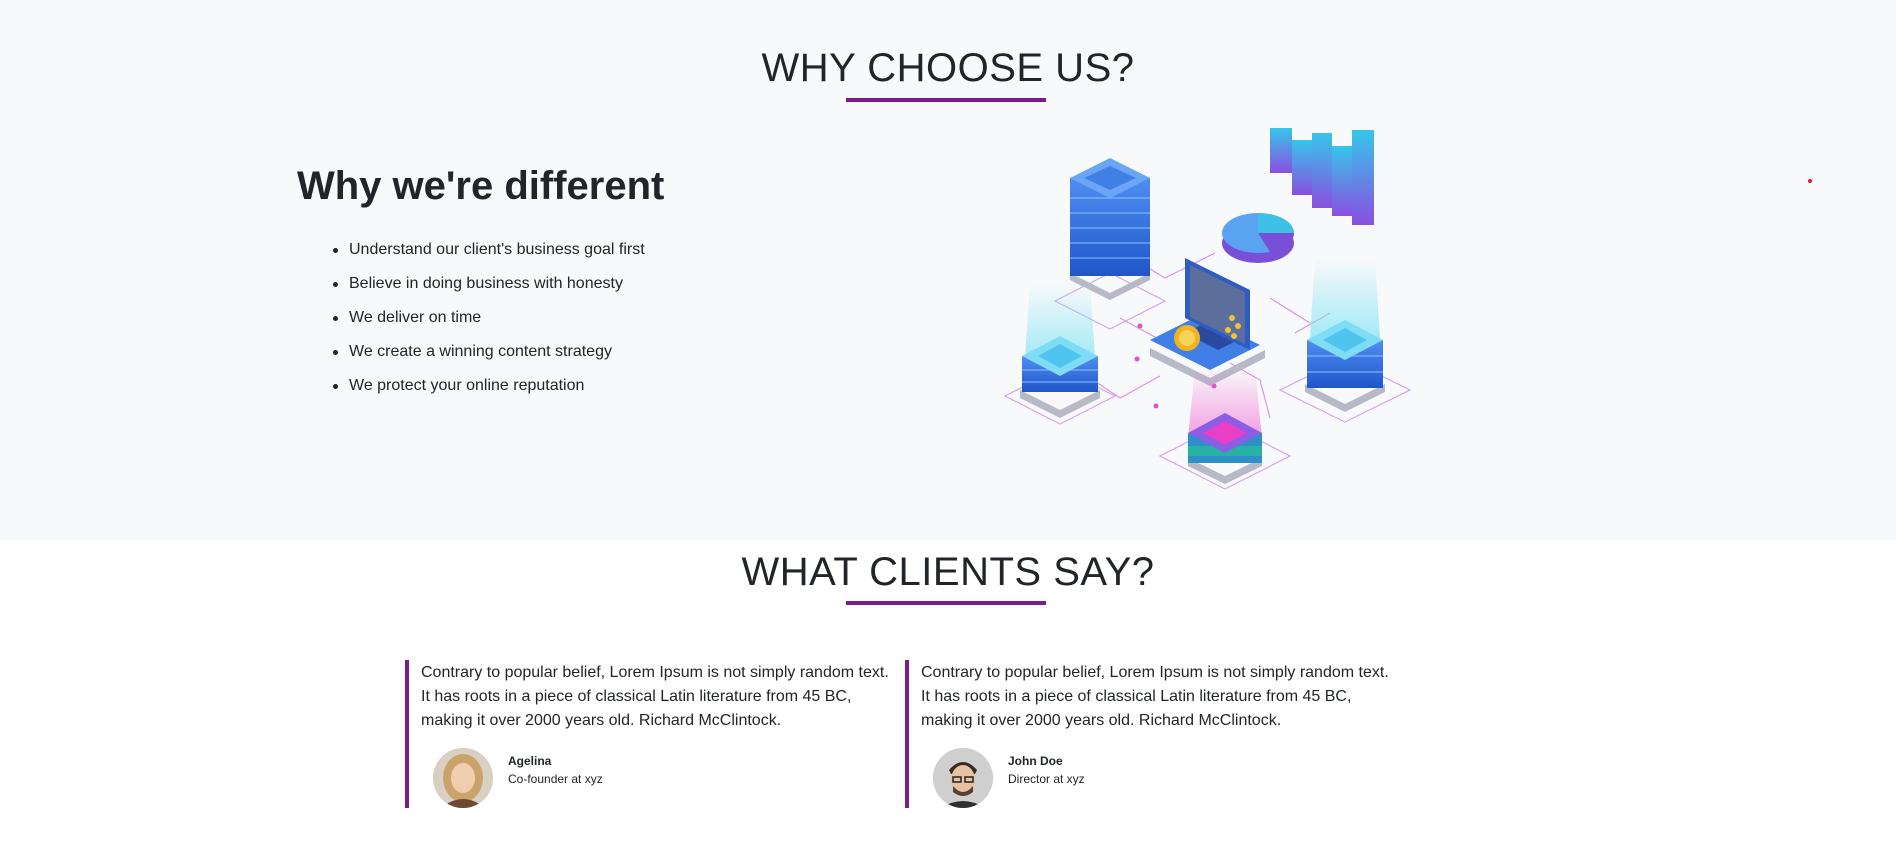  What do you see at coordinates (1035, 761) in the screenshot?
I see `author-name: John Doe` at bounding box center [1035, 761].